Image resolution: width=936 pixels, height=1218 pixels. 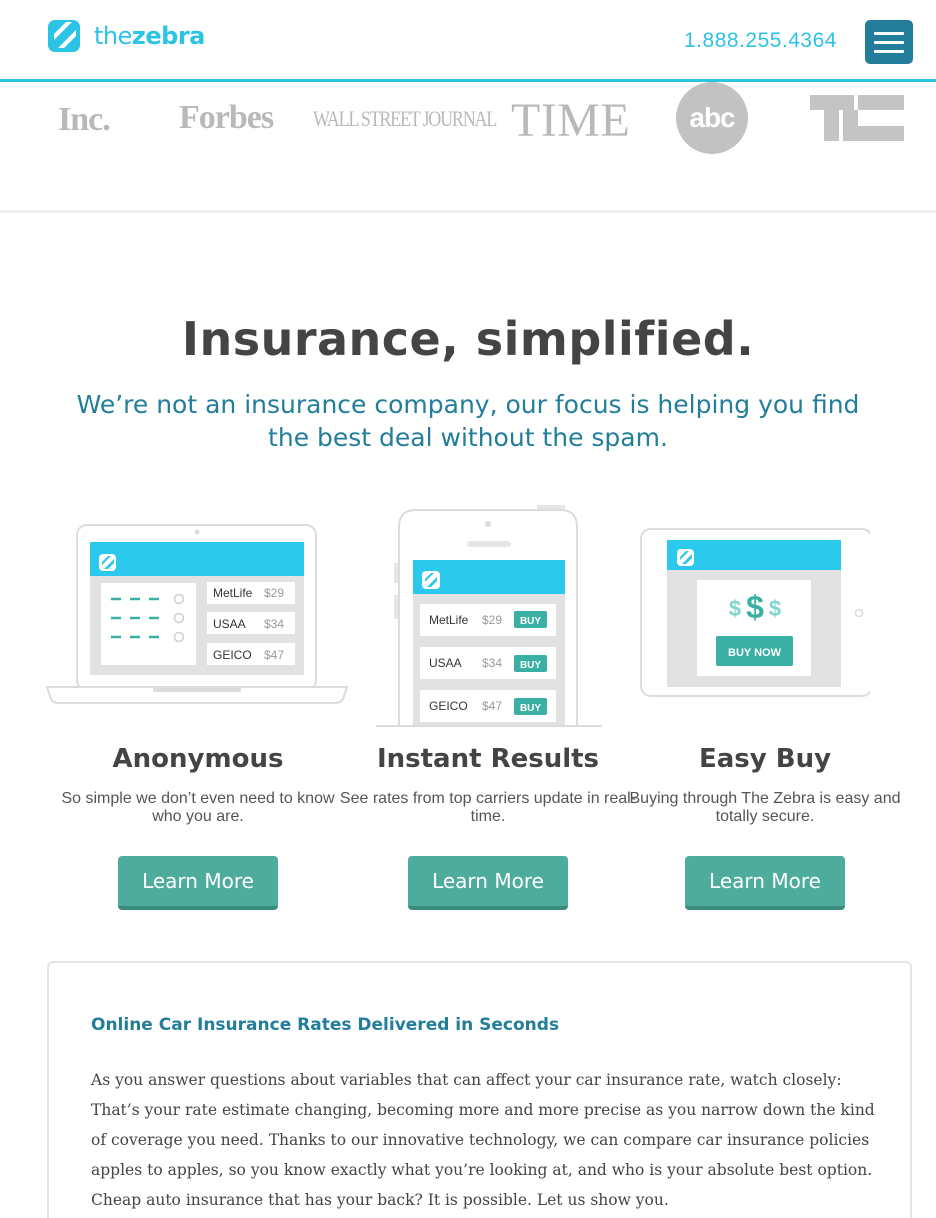 I want to click on laptop-illustration: MetLife $29 USAA $34 GEICO $47, so click(x=197, y=614).